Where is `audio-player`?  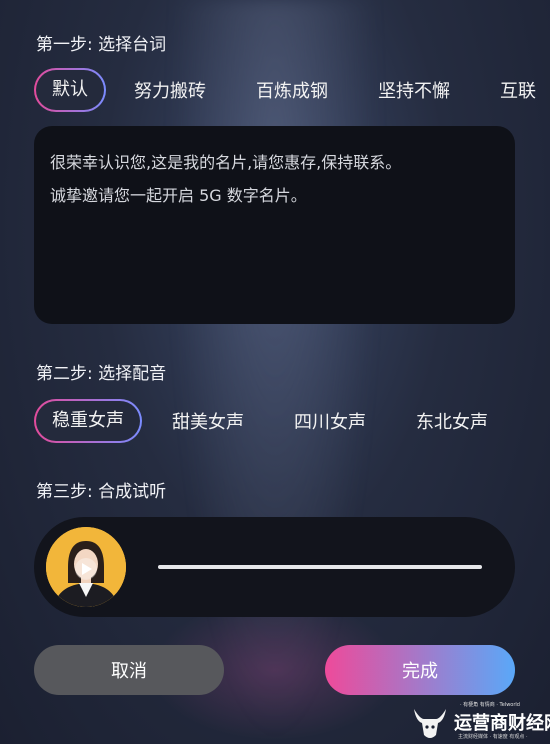
audio-player is located at coordinates (274, 567).